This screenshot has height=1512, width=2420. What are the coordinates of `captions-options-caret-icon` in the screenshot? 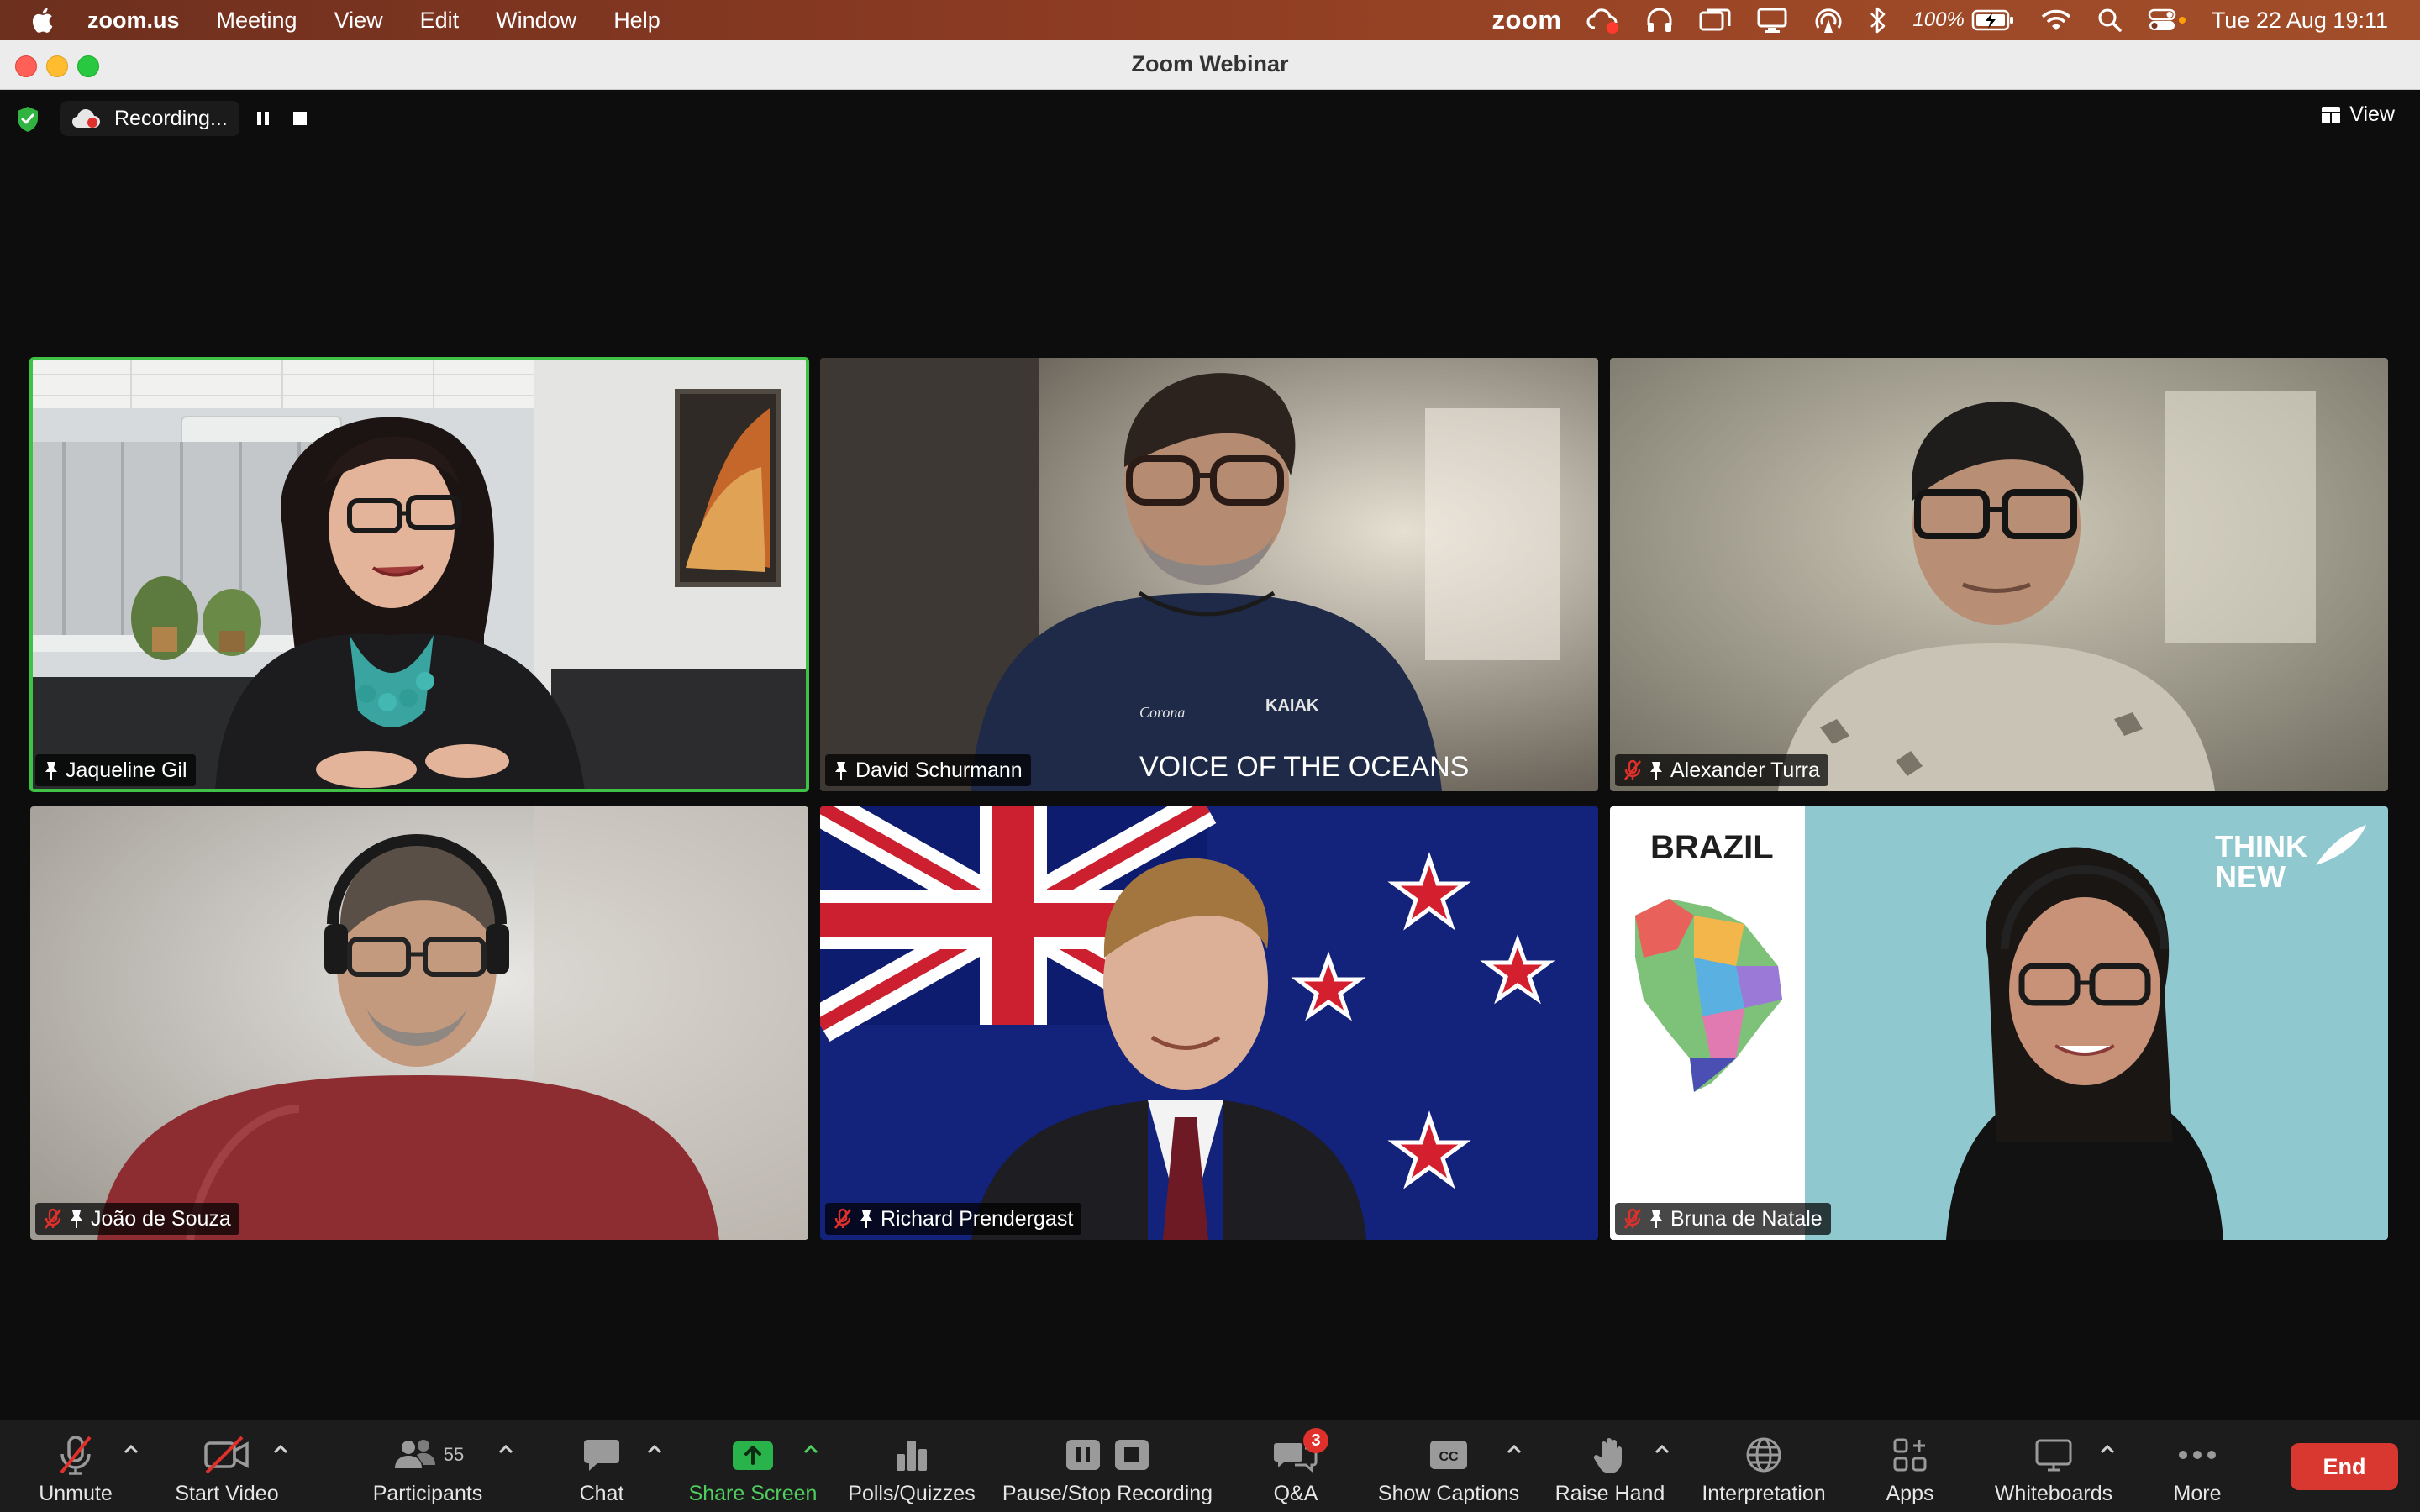 It's located at (1514, 1449).